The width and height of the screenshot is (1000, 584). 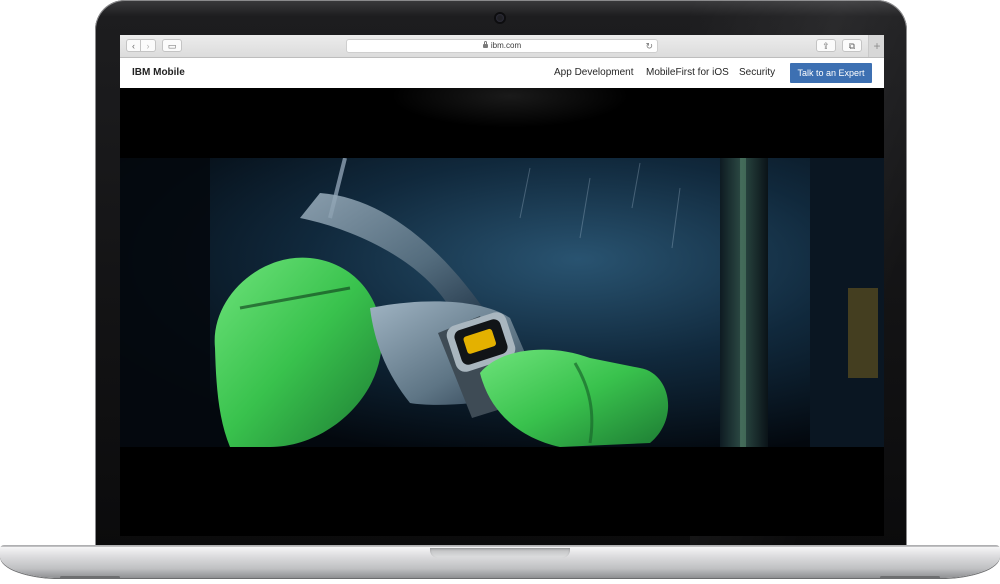 What do you see at coordinates (594, 73) in the screenshot?
I see `nav-link-app-development: App Development` at bounding box center [594, 73].